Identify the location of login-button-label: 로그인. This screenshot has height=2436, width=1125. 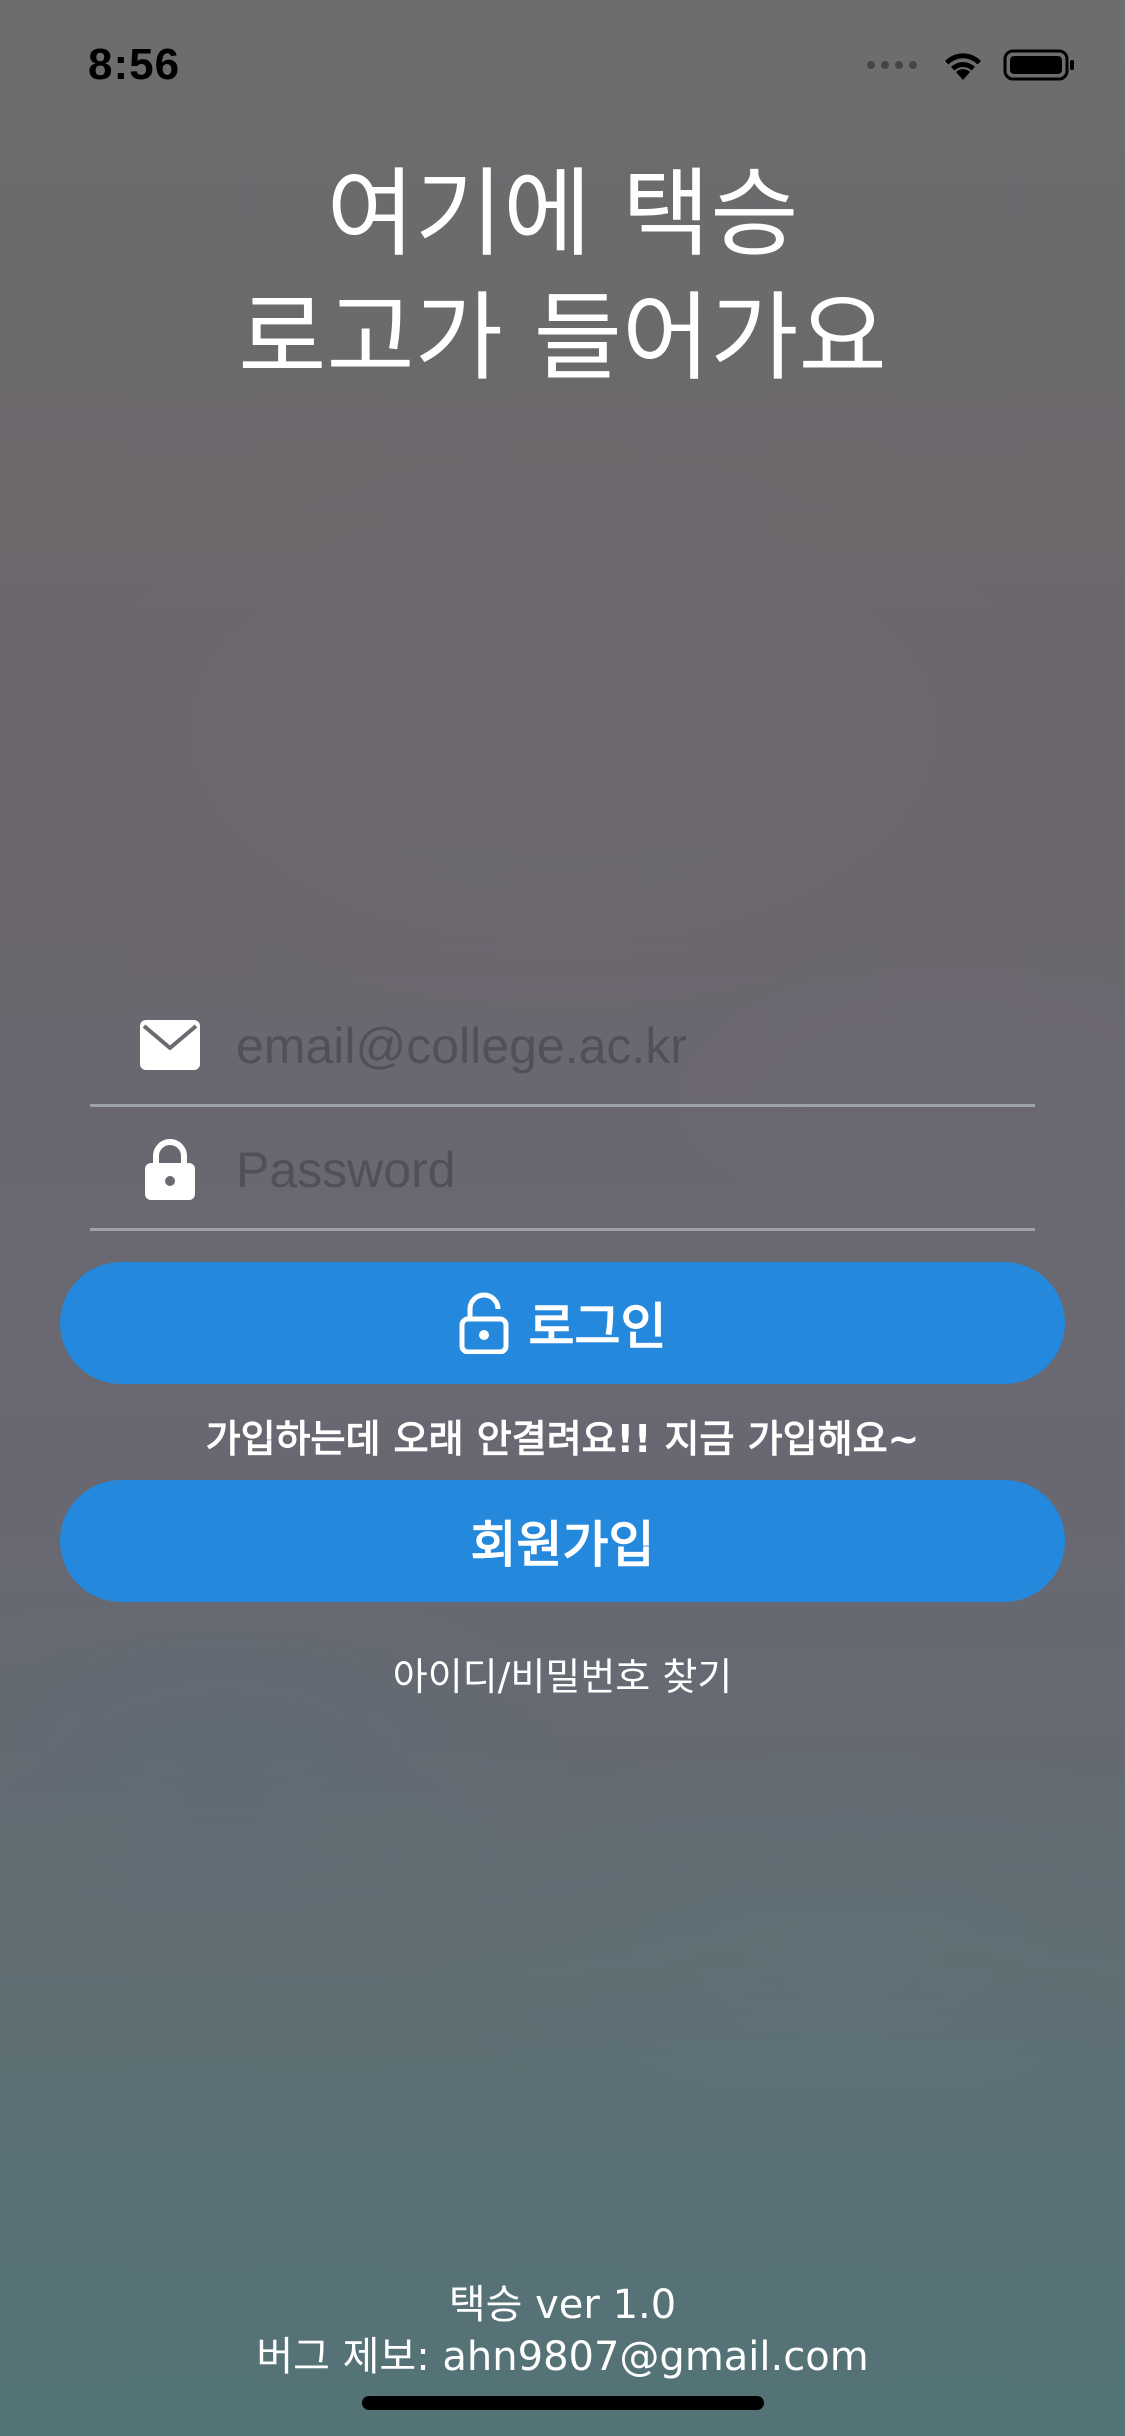
(597, 1327).